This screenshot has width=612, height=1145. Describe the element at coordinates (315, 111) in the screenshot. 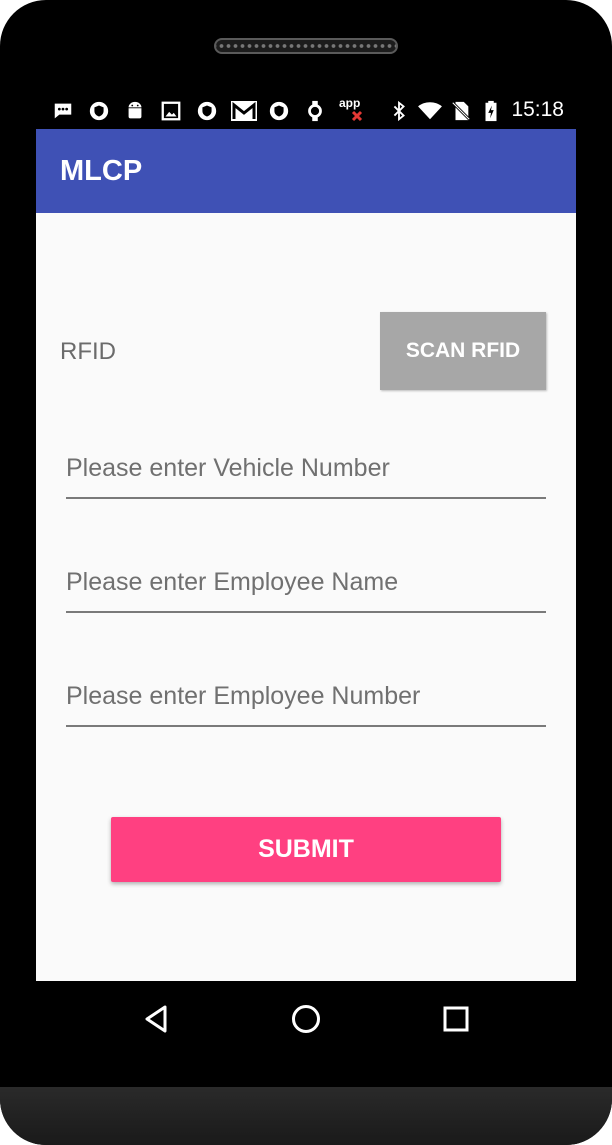

I see `watch-icon` at that location.